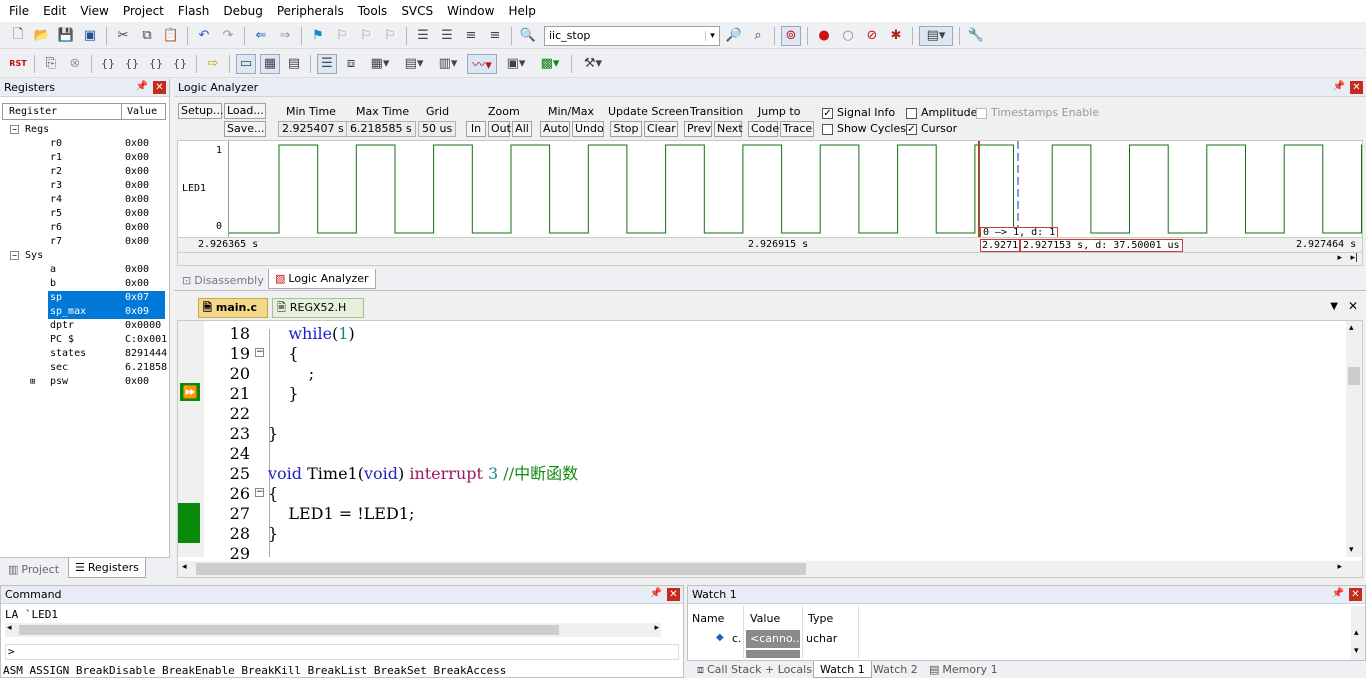 This screenshot has width=1366, height=678. Describe the element at coordinates (14, 129) in the screenshot. I see `collapse-icon: −` at that location.